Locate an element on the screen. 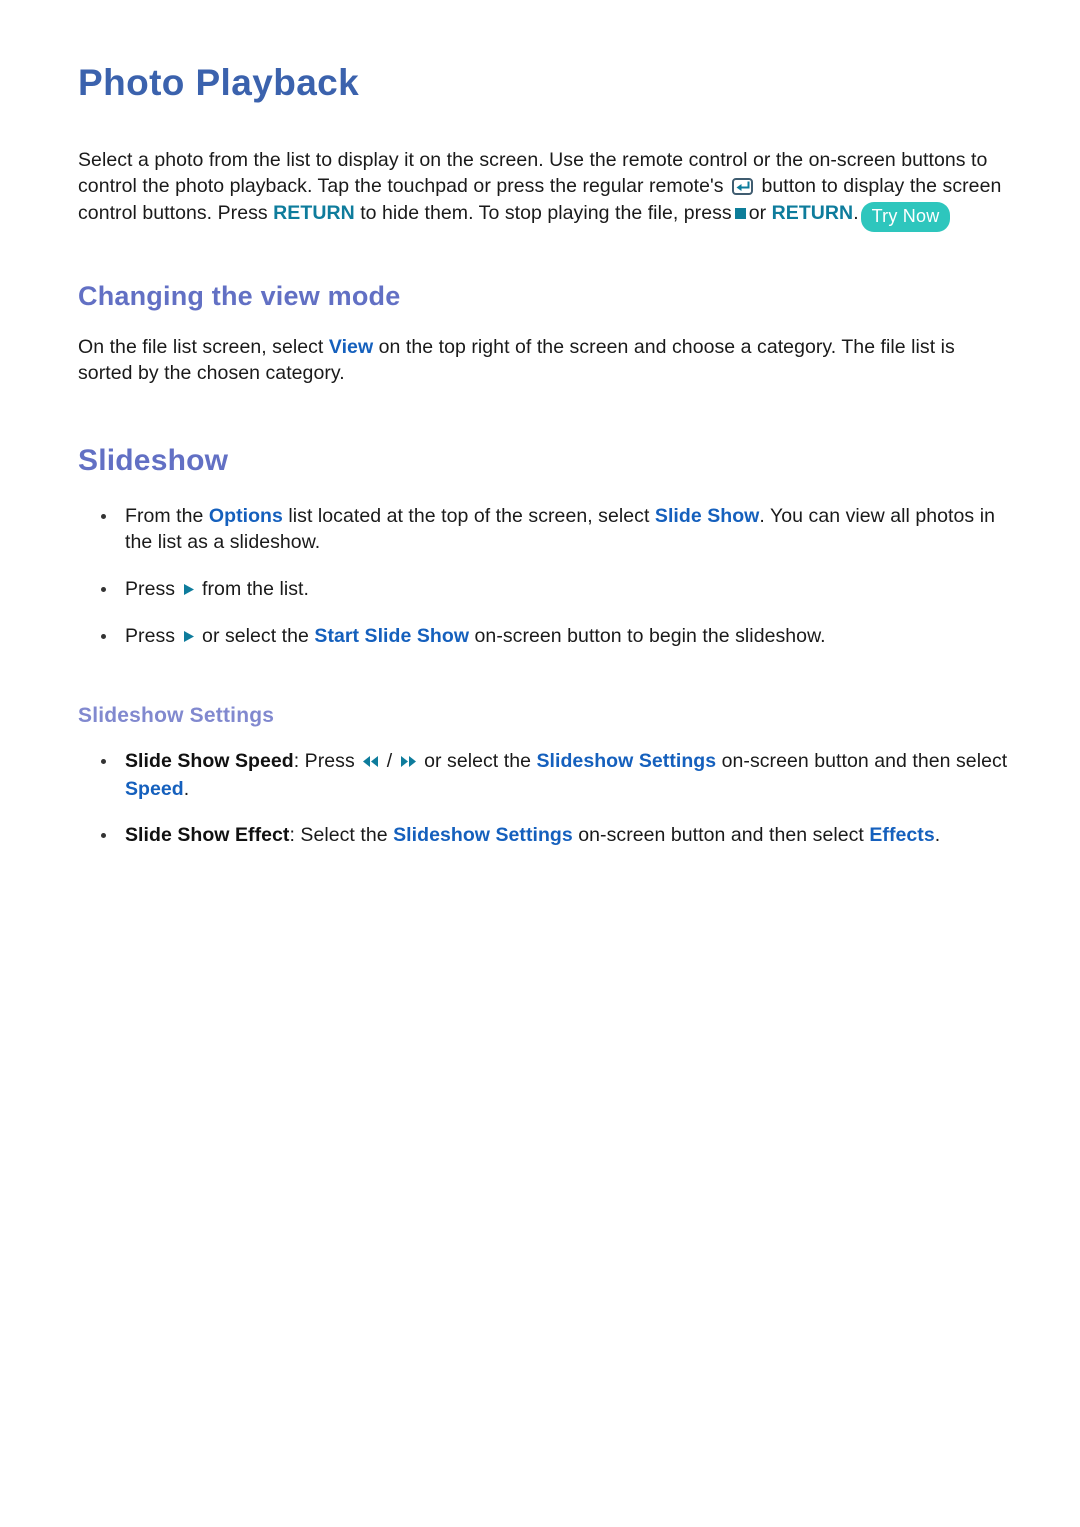  effect-part-3: . is located at coordinates (937, 835).